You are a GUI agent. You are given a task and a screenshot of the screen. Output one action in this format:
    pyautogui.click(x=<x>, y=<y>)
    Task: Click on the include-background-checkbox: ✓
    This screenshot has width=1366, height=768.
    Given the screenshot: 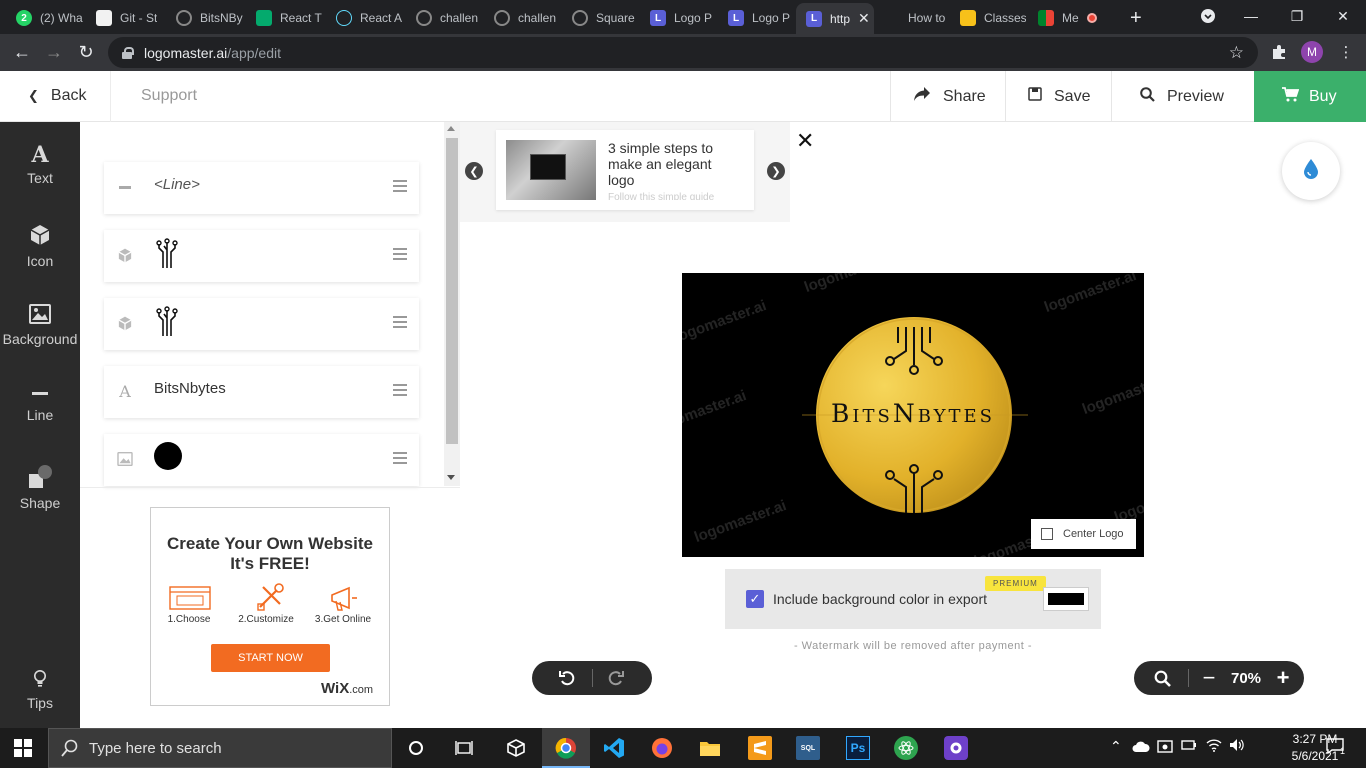 What is the action you would take?
    pyautogui.click(x=755, y=599)
    